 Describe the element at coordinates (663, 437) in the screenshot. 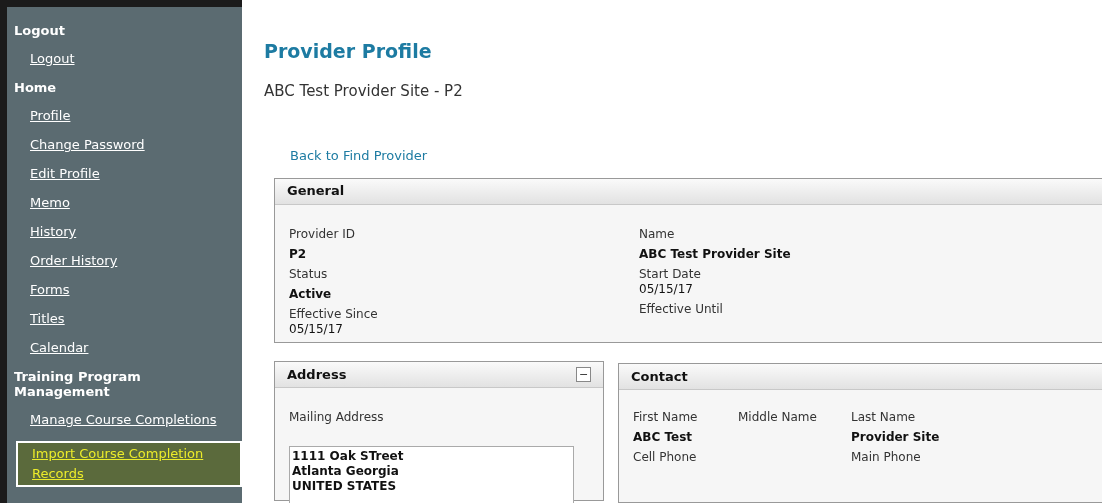

I see `field-value: ABC Test` at that location.